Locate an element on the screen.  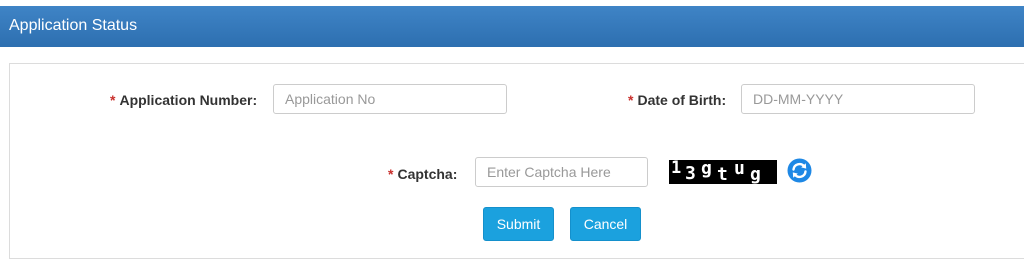
refresh-captcha-button is located at coordinates (799, 170).